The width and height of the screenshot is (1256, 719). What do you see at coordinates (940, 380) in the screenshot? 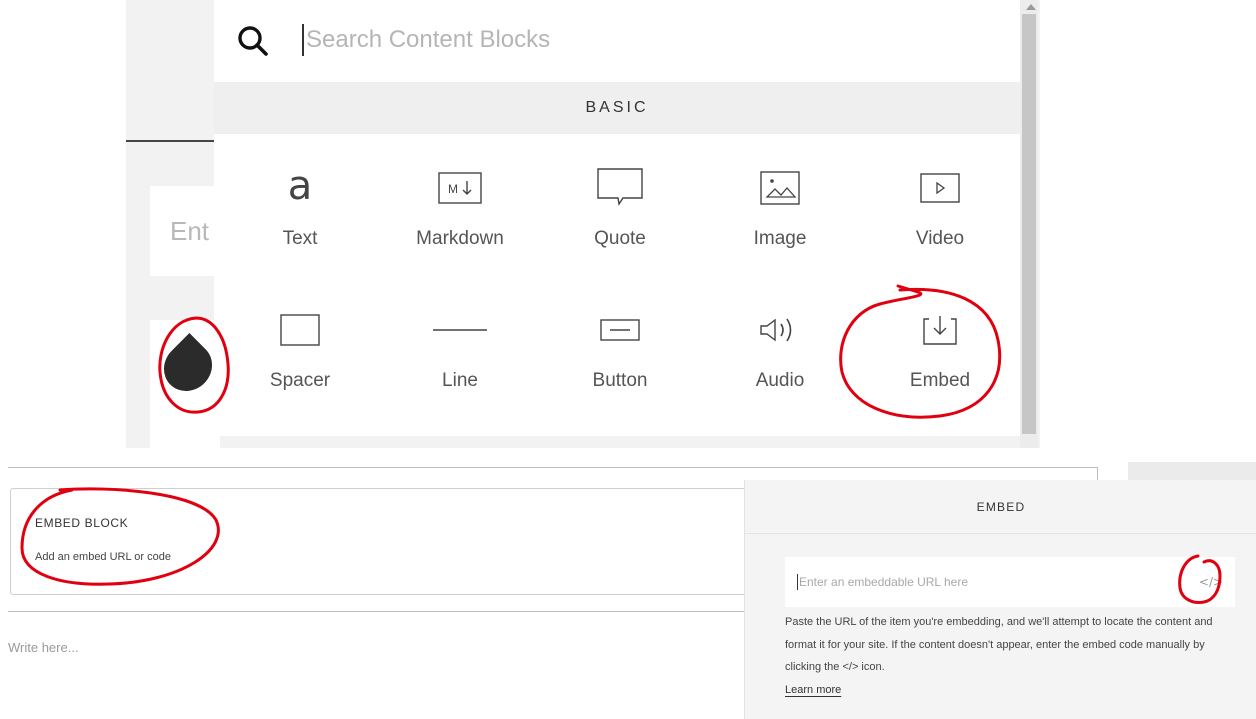
I see `block-label: Embed` at bounding box center [940, 380].